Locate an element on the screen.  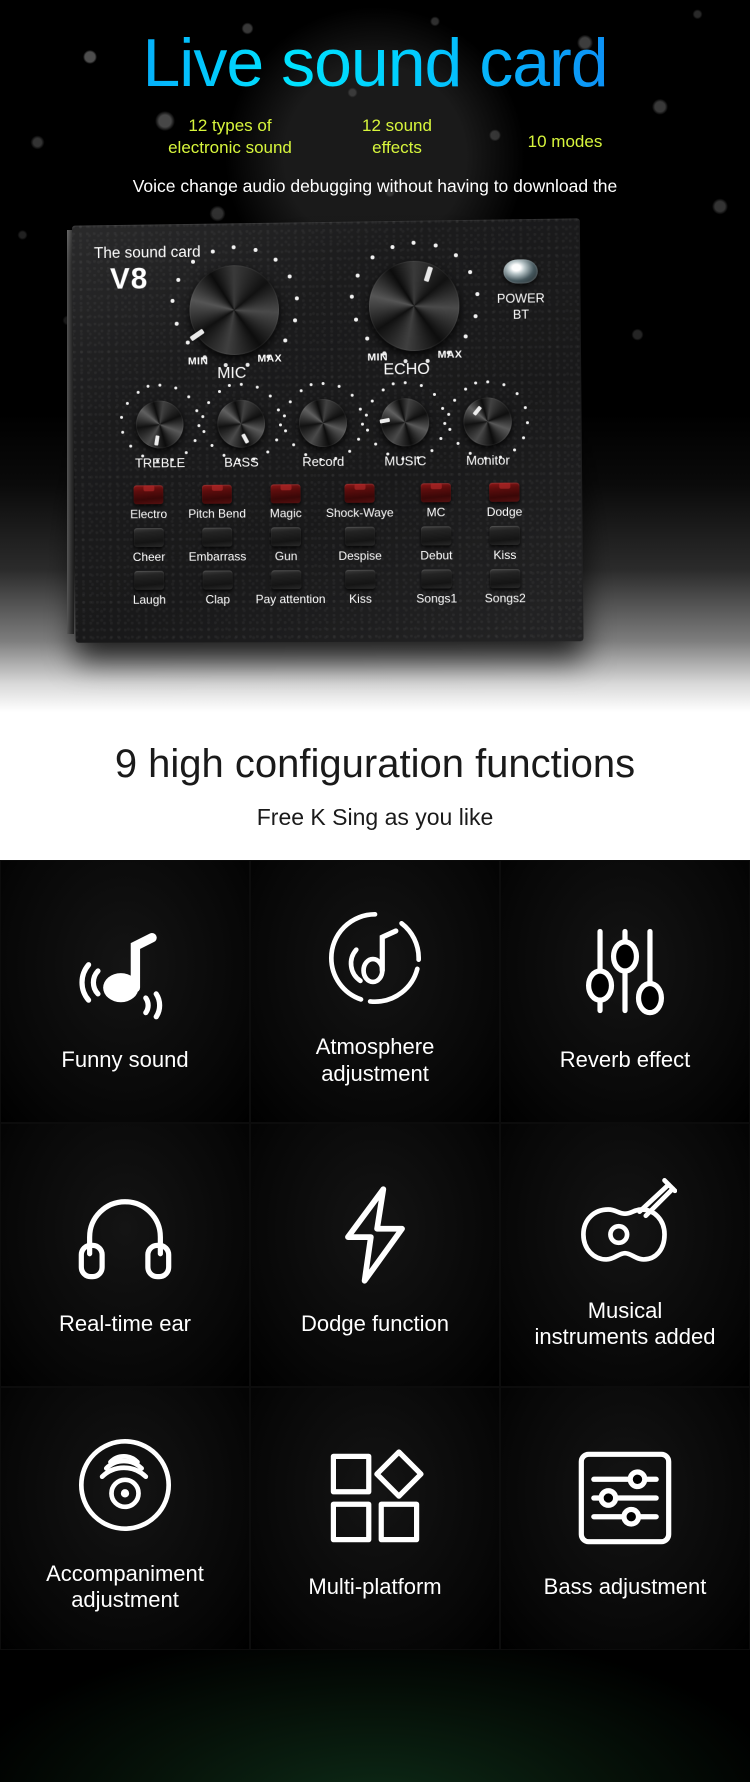
mic-knob-max-label: MAX is located at coordinates (270, 358).